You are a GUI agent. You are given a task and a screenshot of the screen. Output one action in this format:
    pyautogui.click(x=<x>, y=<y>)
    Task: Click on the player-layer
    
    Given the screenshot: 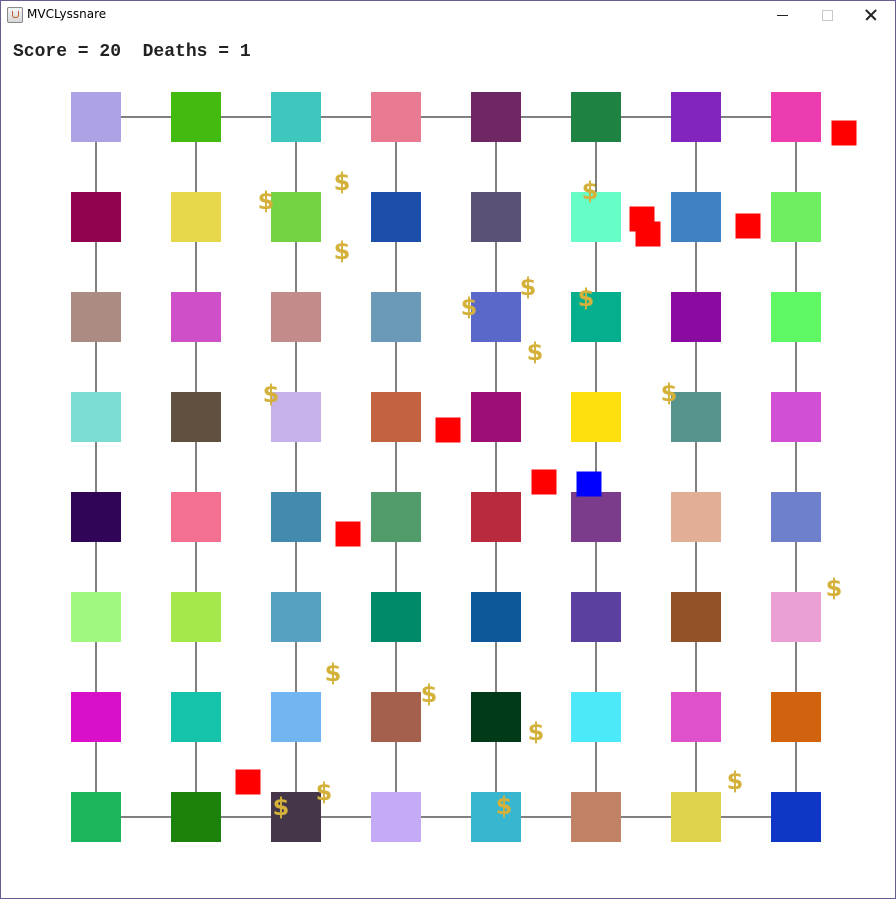 What is the action you would take?
    pyautogui.click(x=589, y=484)
    